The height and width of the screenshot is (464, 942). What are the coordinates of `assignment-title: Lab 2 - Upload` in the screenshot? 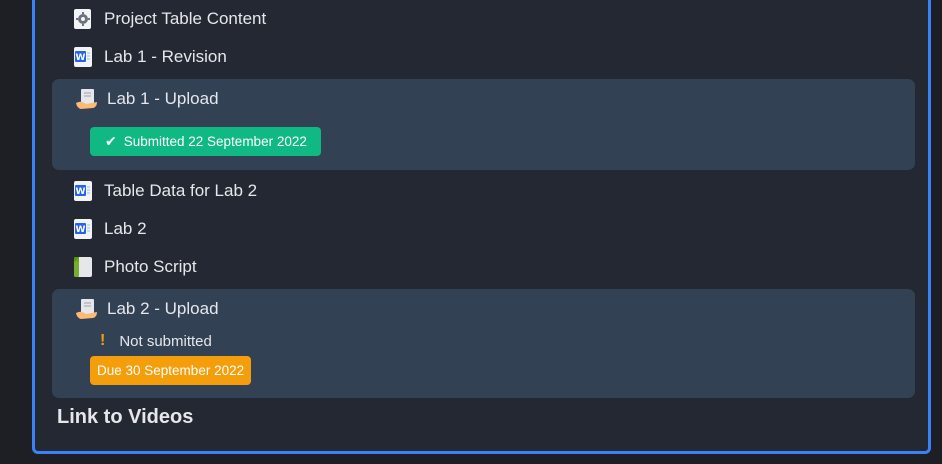 It's located at (163, 308).